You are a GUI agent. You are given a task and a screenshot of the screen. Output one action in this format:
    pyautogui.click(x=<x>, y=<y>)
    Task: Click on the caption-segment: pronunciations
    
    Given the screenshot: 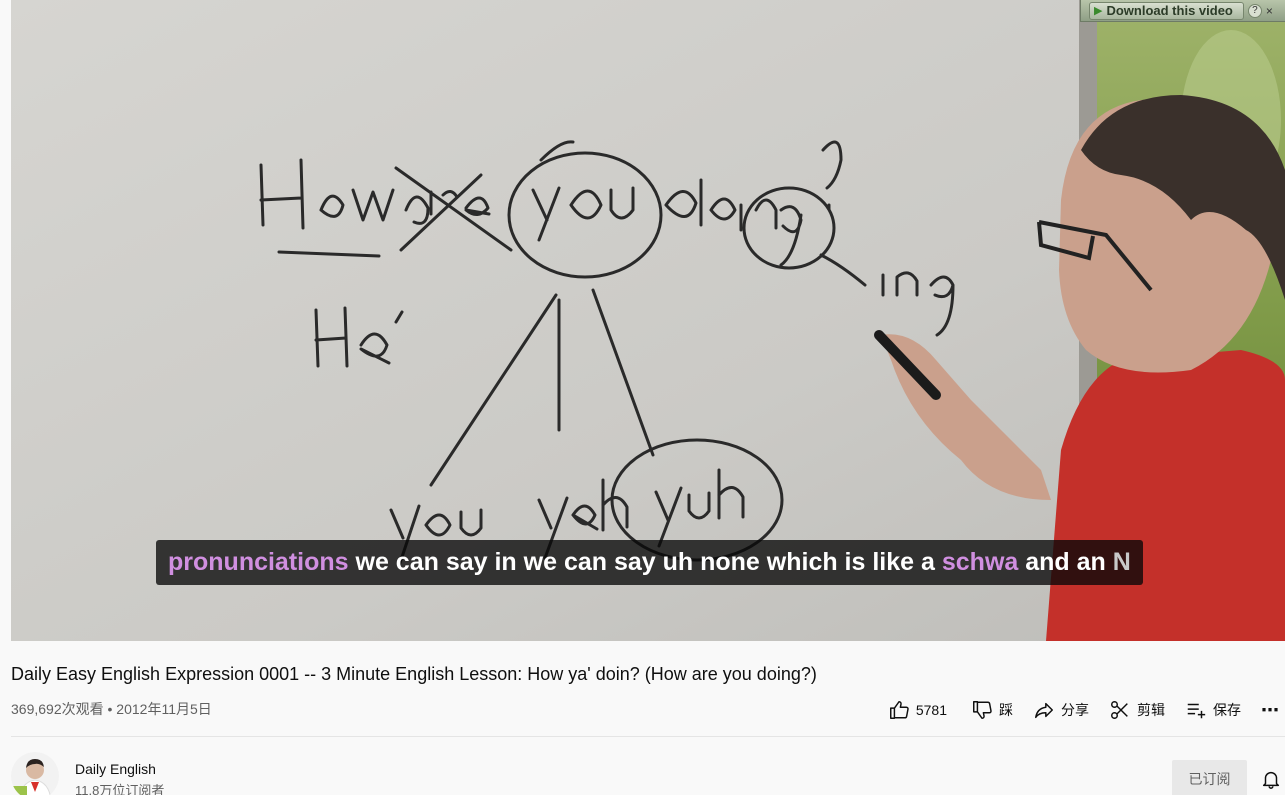 What is the action you would take?
    pyautogui.click(x=258, y=562)
    